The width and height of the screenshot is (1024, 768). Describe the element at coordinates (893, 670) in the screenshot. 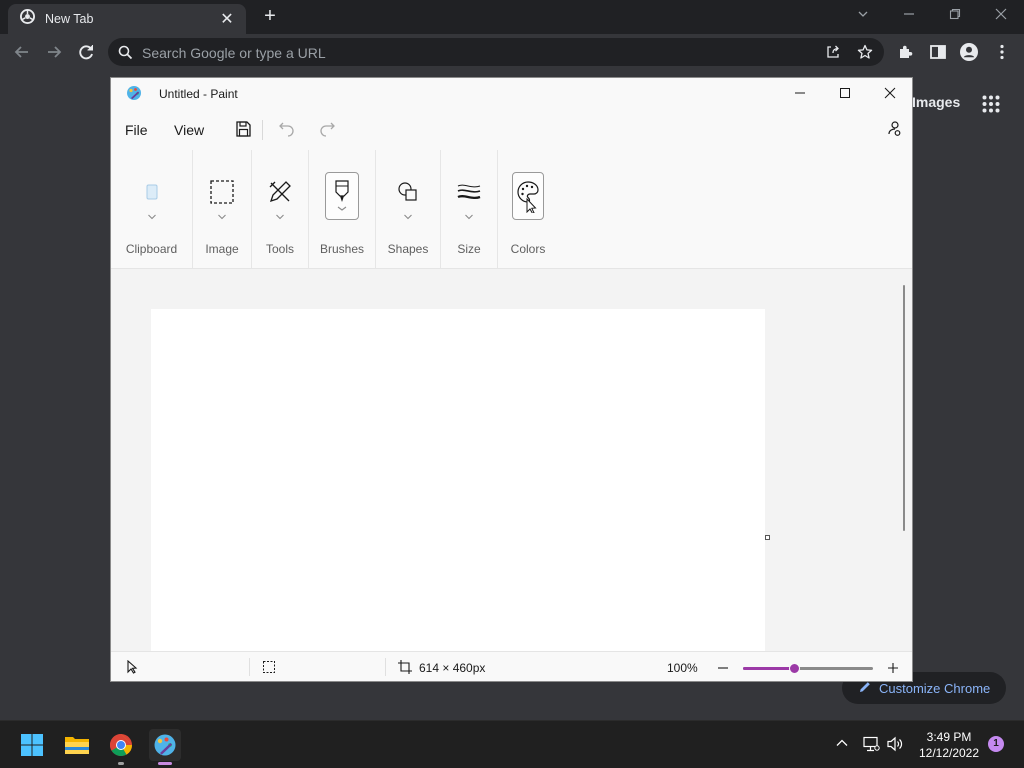

I see `zoom-in-icon` at that location.